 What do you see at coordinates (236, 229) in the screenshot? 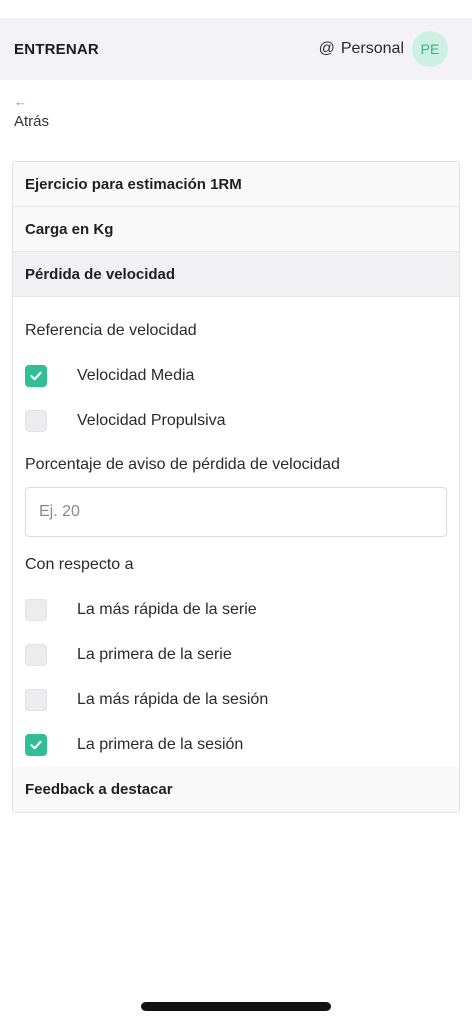
I see `section-header-load: Carga en Kg` at bounding box center [236, 229].